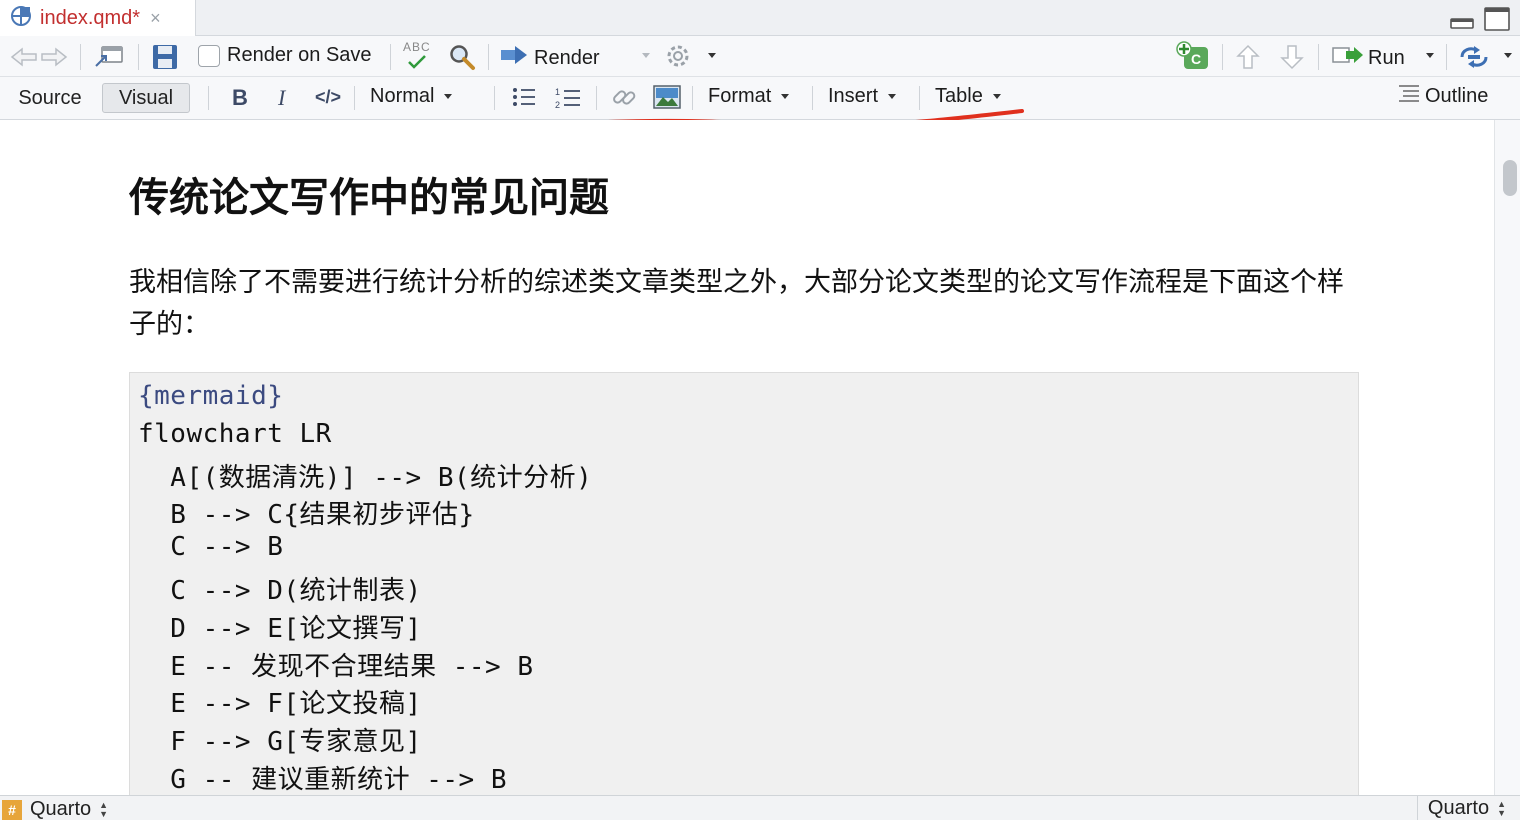 The height and width of the screenshot is (820, 1520). Describe the element at coordinates (328, 97) in the screenshot. I see `code-button: </>` at that location.